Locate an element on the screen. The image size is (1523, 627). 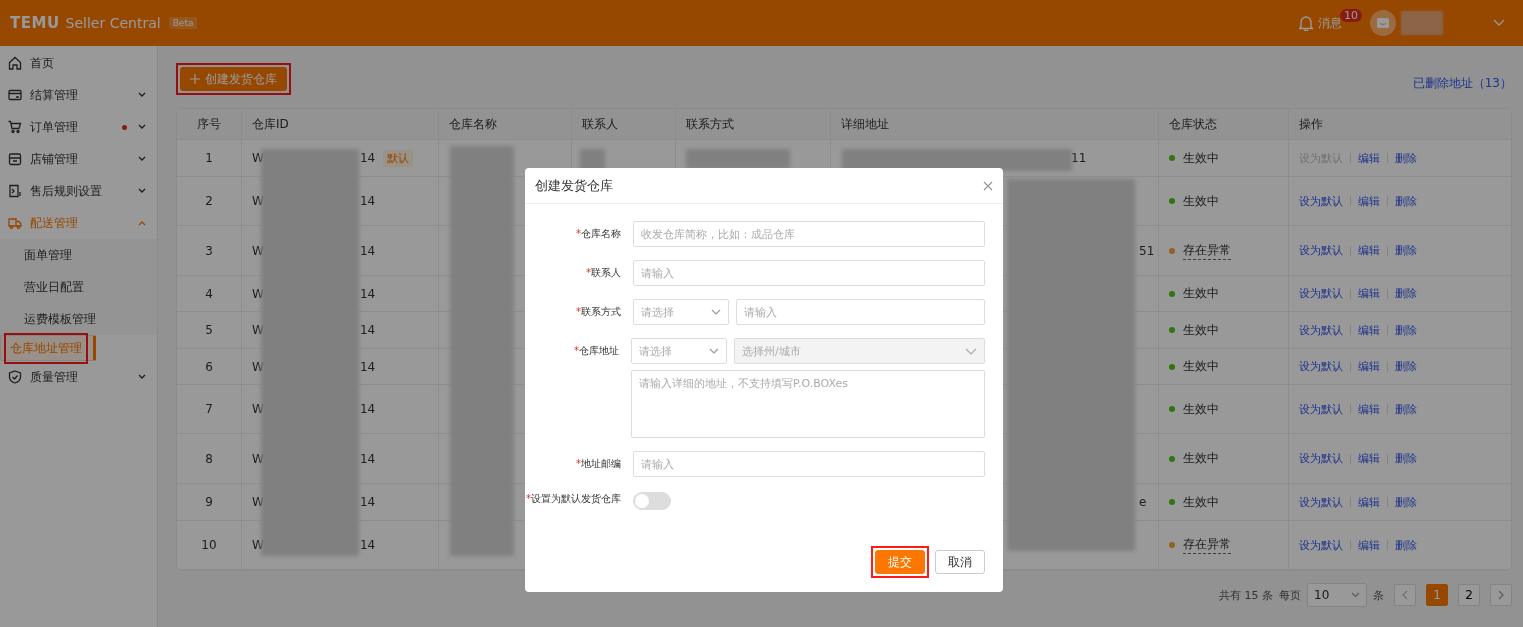
close-icon is located at coordinates (988, 185).